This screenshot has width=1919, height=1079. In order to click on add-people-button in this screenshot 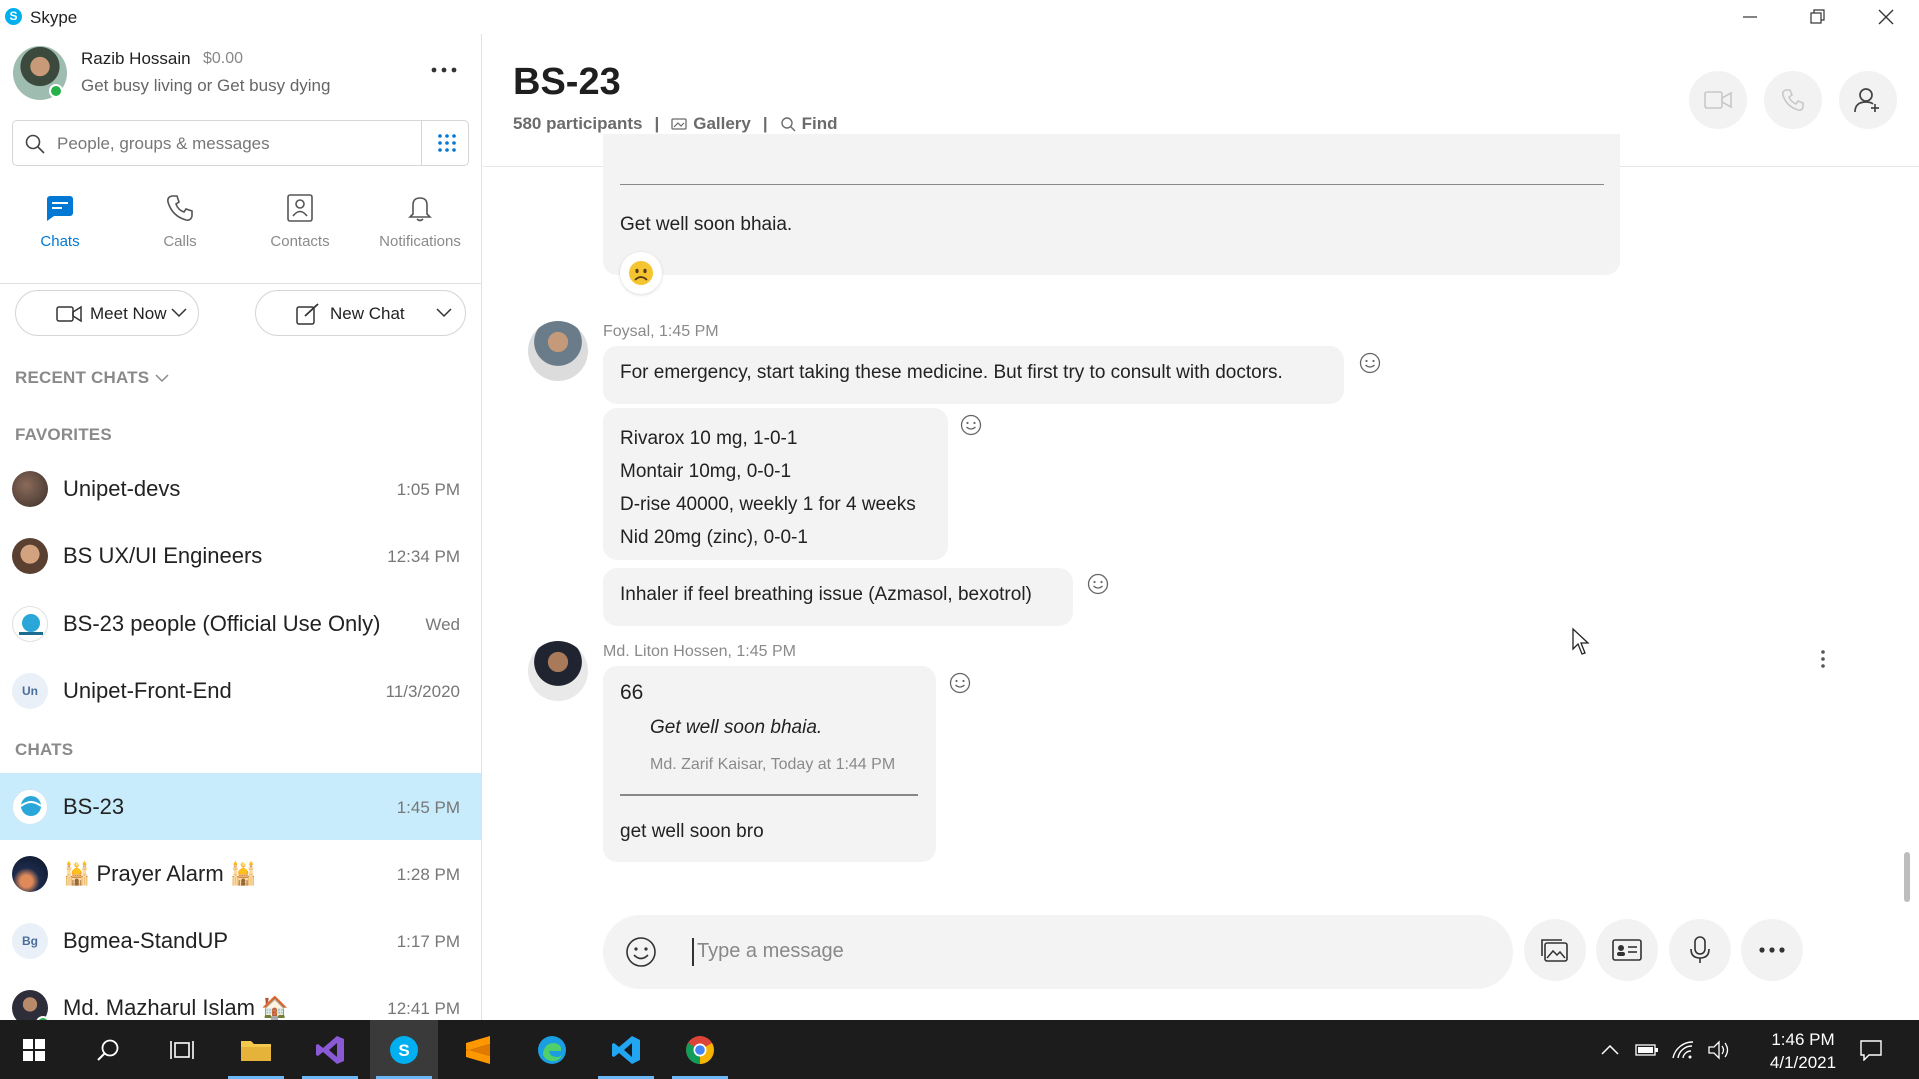, I will do `click(1868, 100)`.